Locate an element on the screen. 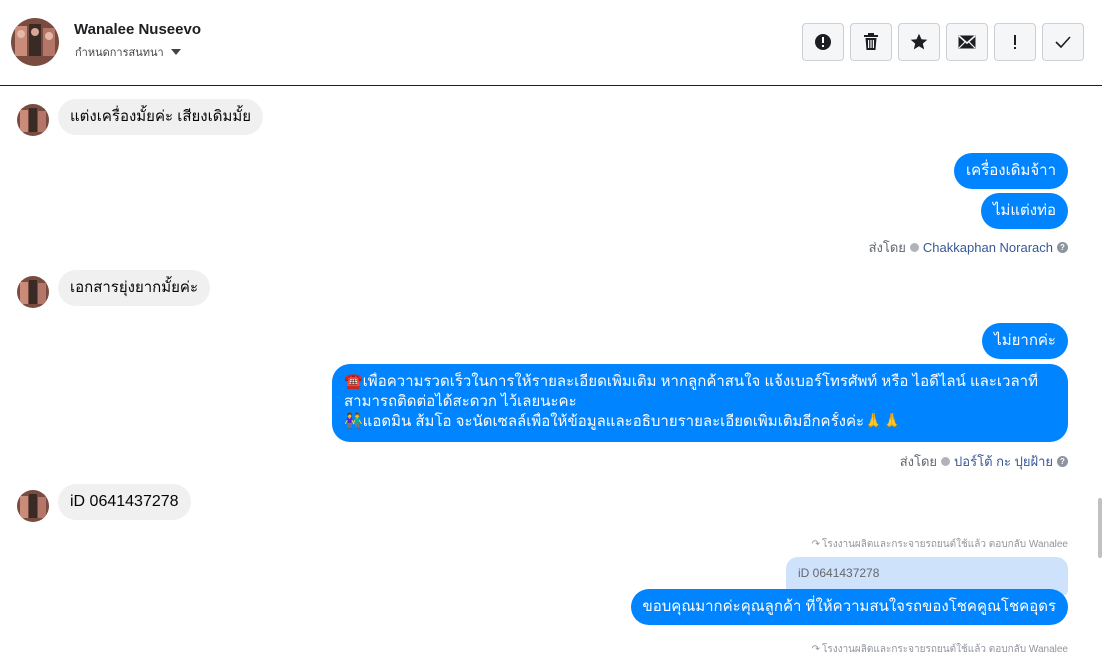 The width and height of the screenshot is (1102, 655). trash-icon is located at coordinates (871, 41).